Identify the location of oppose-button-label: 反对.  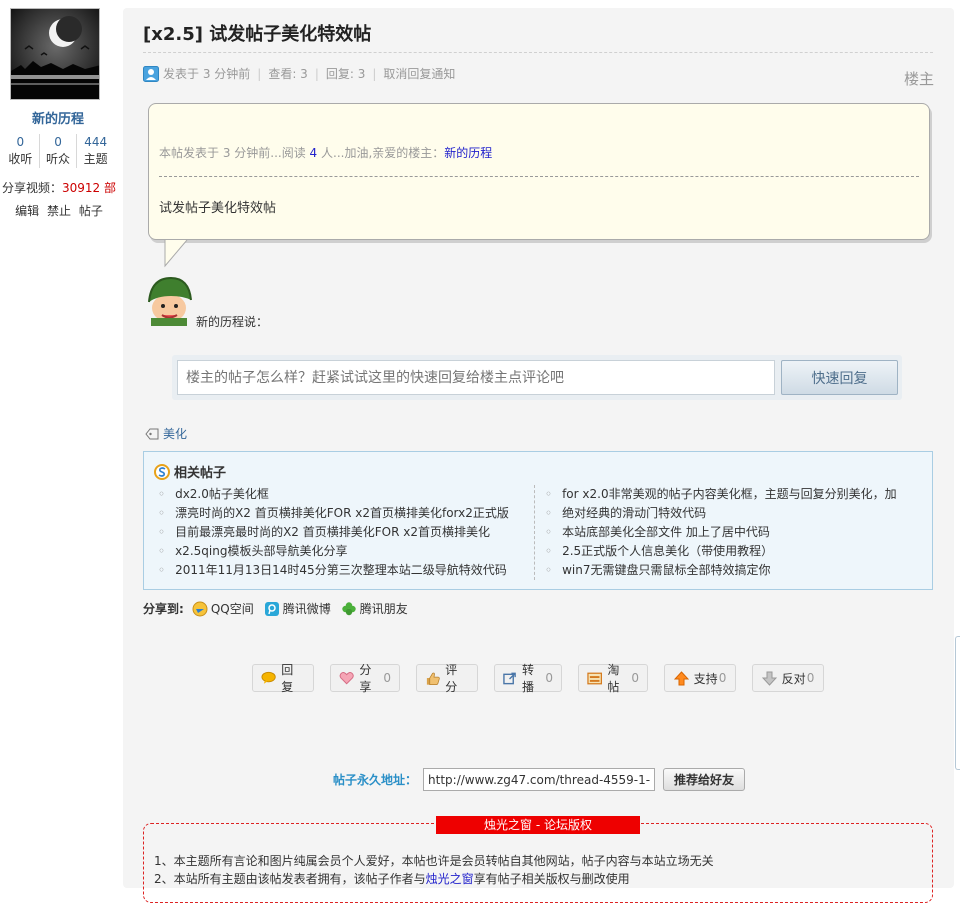
(793, 678).